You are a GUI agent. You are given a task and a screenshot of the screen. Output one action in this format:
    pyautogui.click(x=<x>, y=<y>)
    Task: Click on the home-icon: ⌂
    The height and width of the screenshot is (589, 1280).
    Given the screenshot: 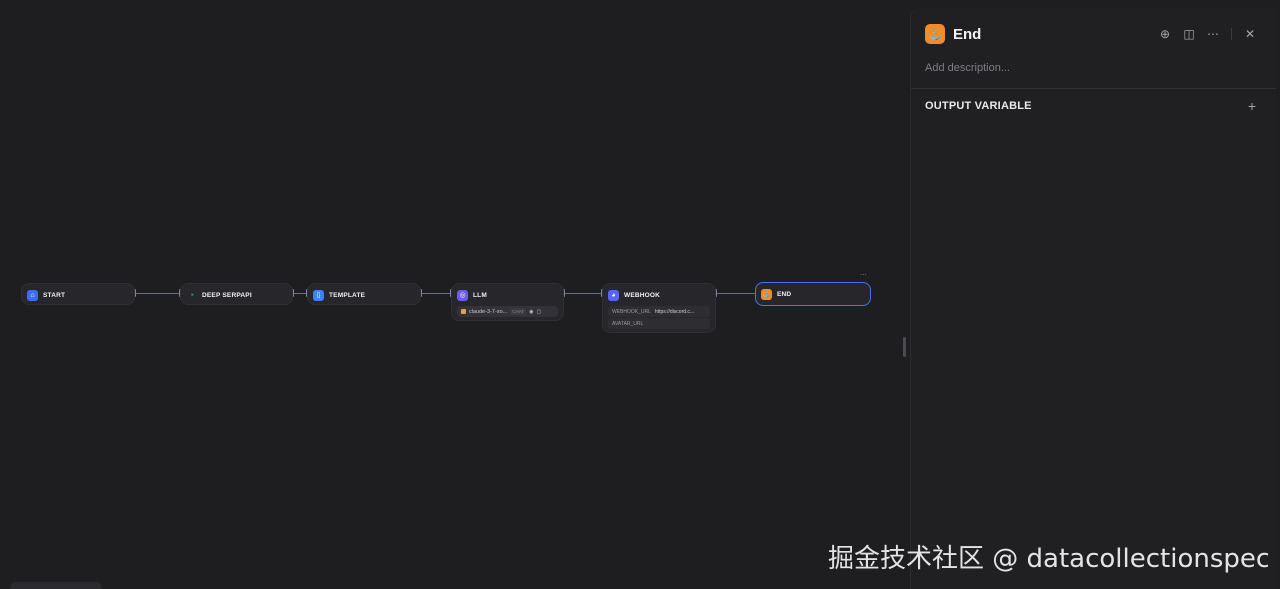 What is the action you would take?
    pyautogui.click(x=32, y=295)
    